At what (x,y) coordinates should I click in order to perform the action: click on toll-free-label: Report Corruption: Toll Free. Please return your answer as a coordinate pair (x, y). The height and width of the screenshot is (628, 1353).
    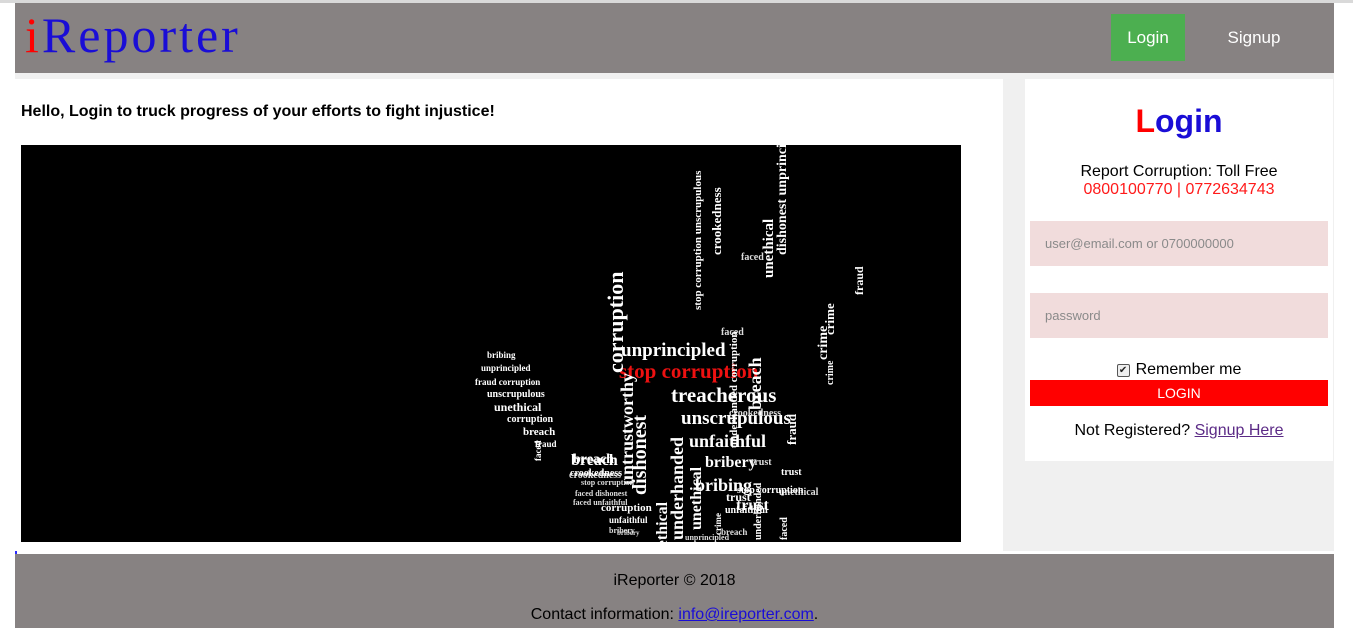
    Looking at the image, I should click on (1179, 171).